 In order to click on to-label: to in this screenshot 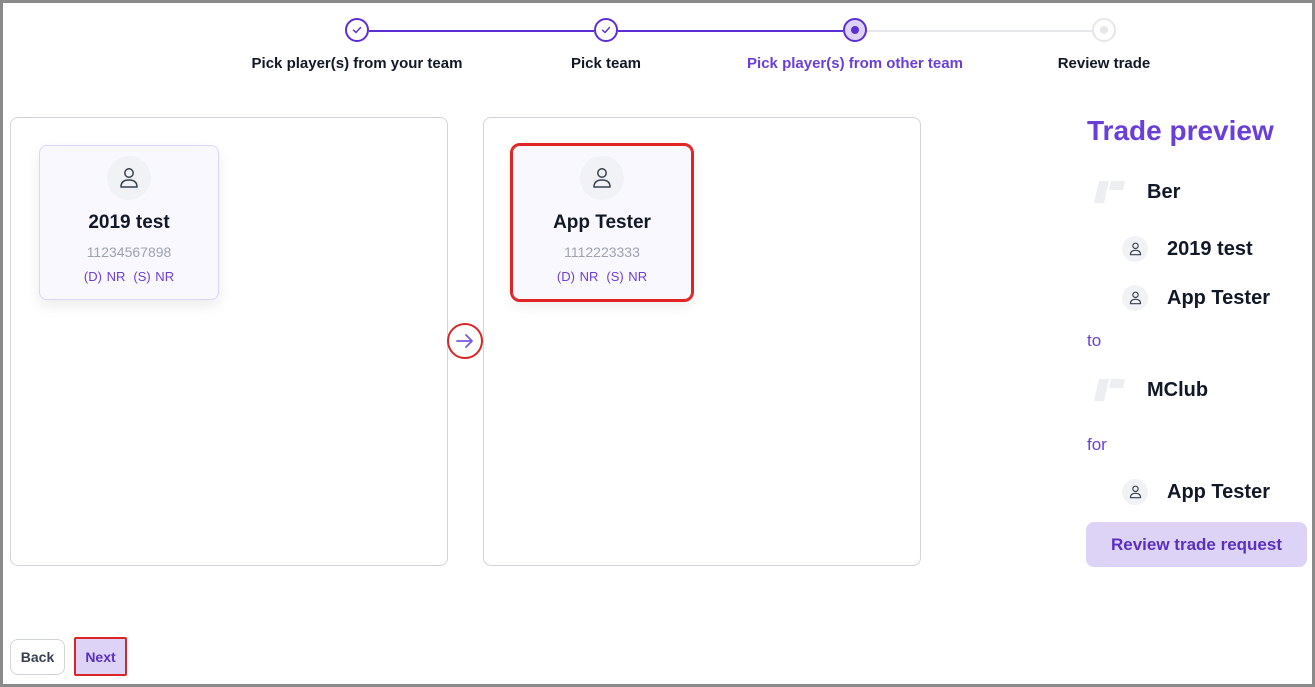, I will do `click(1094, 340)`.